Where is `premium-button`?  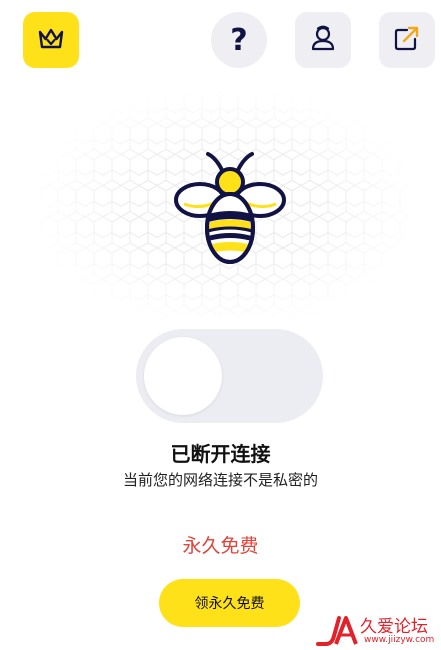 premium-button is located at coordinates (51, 40).